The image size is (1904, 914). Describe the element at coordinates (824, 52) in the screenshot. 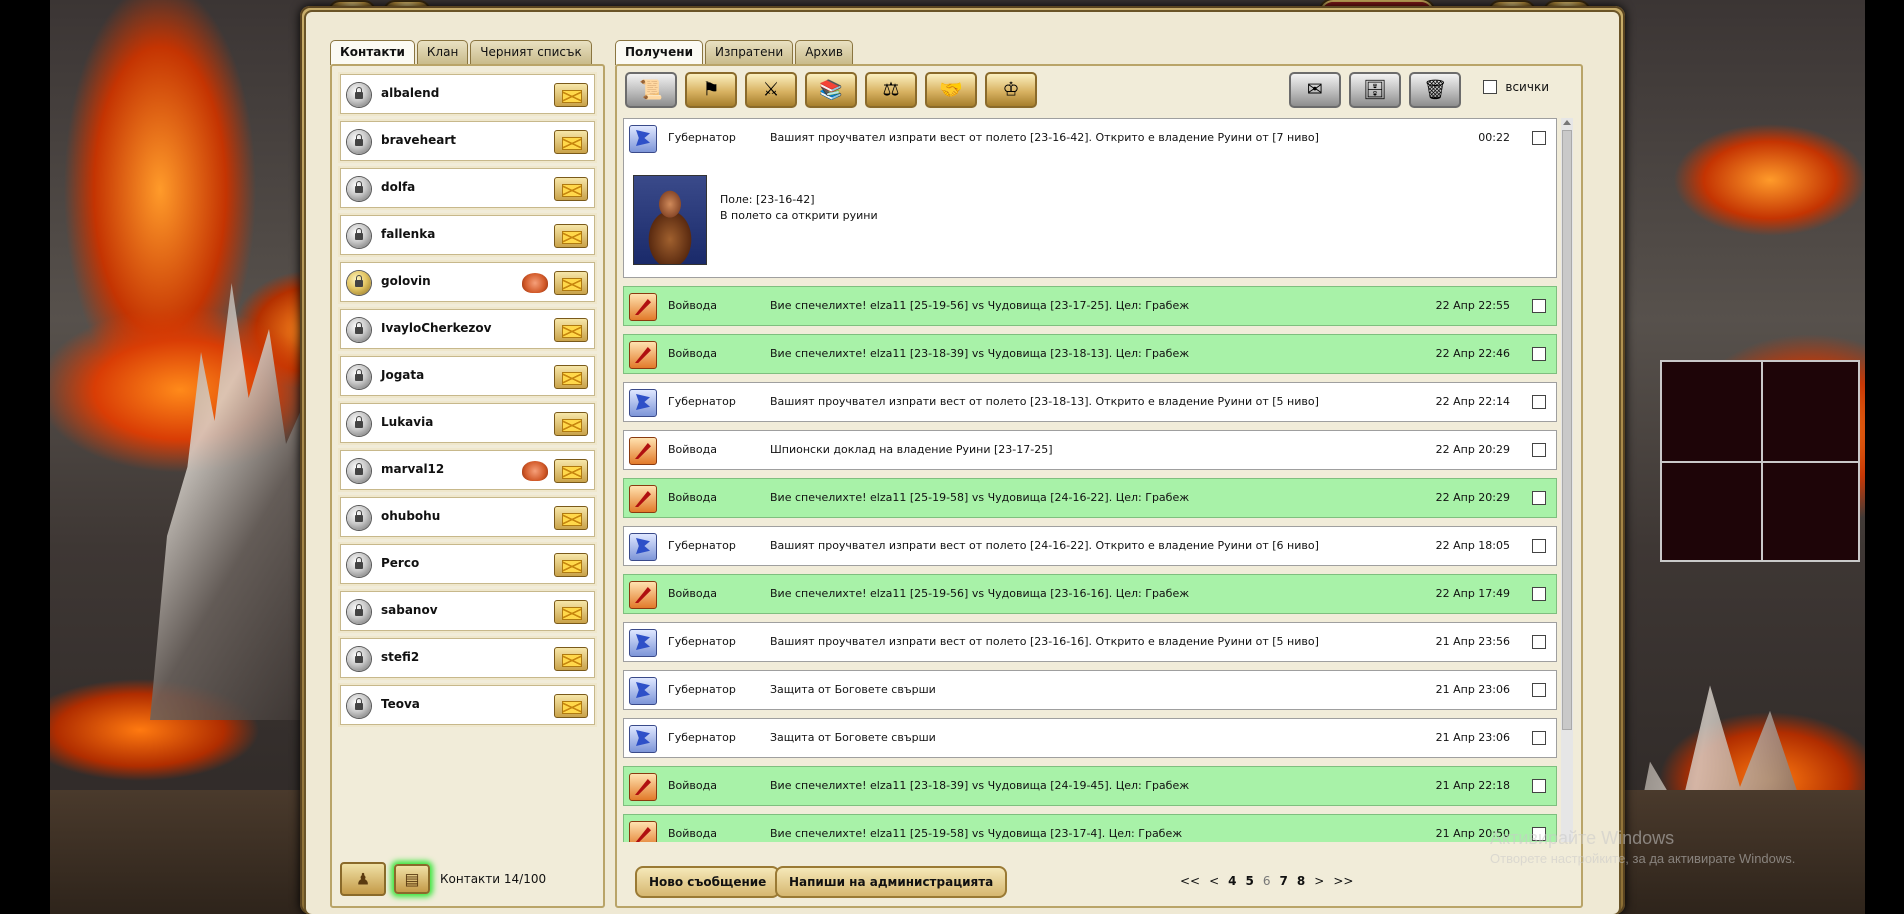

I see `tab-archive: Архив` at that location.